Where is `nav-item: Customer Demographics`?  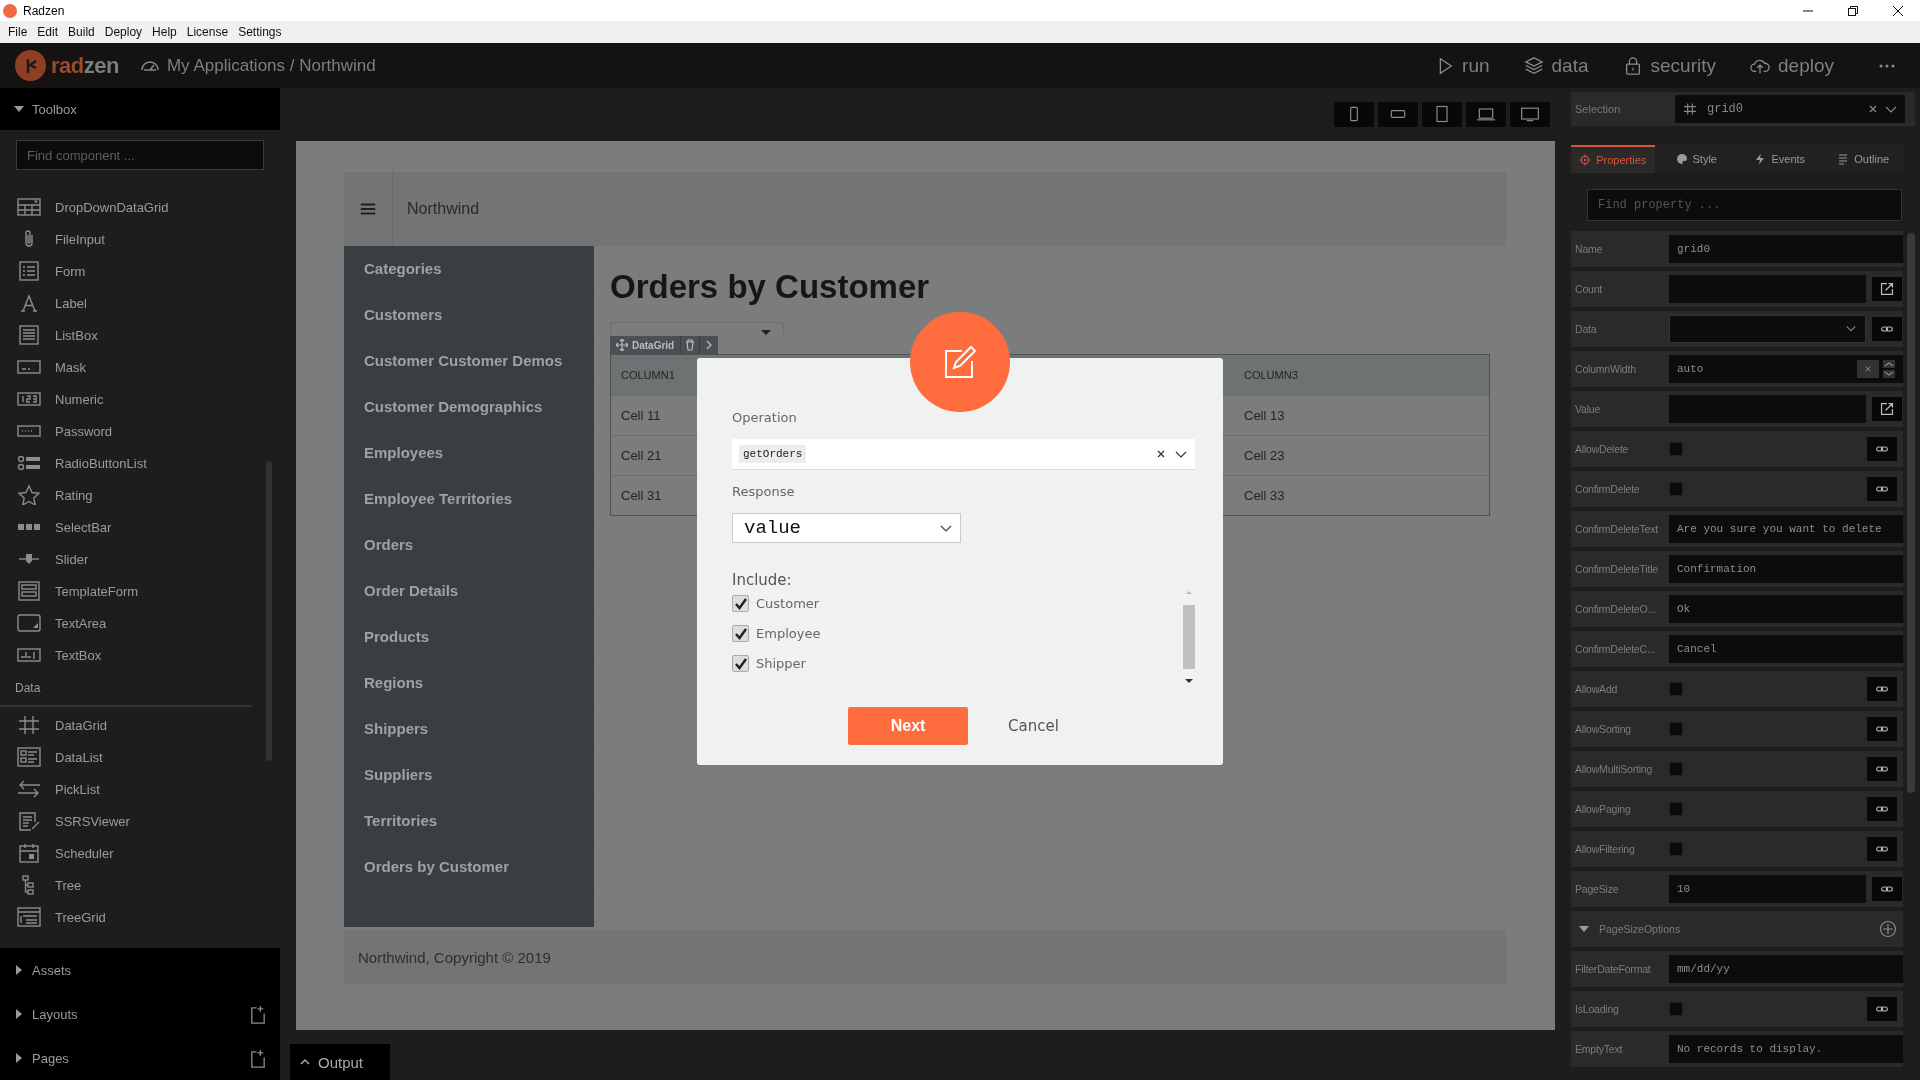 nav-item: Customer Demographics is located at coordinates (469, 407).